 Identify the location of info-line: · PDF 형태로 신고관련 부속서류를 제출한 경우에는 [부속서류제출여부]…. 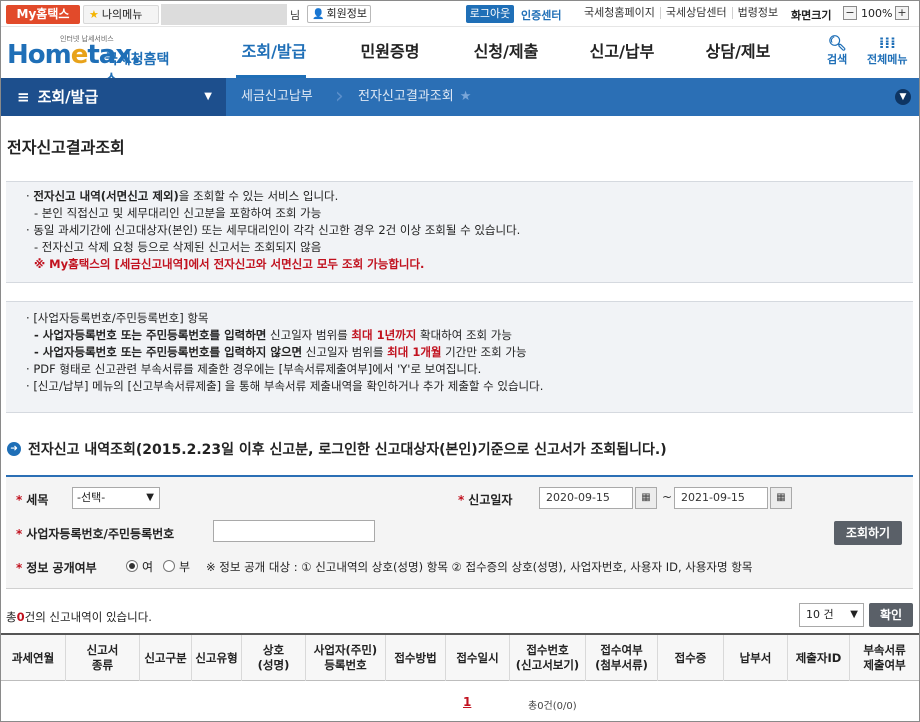
(254, 369).